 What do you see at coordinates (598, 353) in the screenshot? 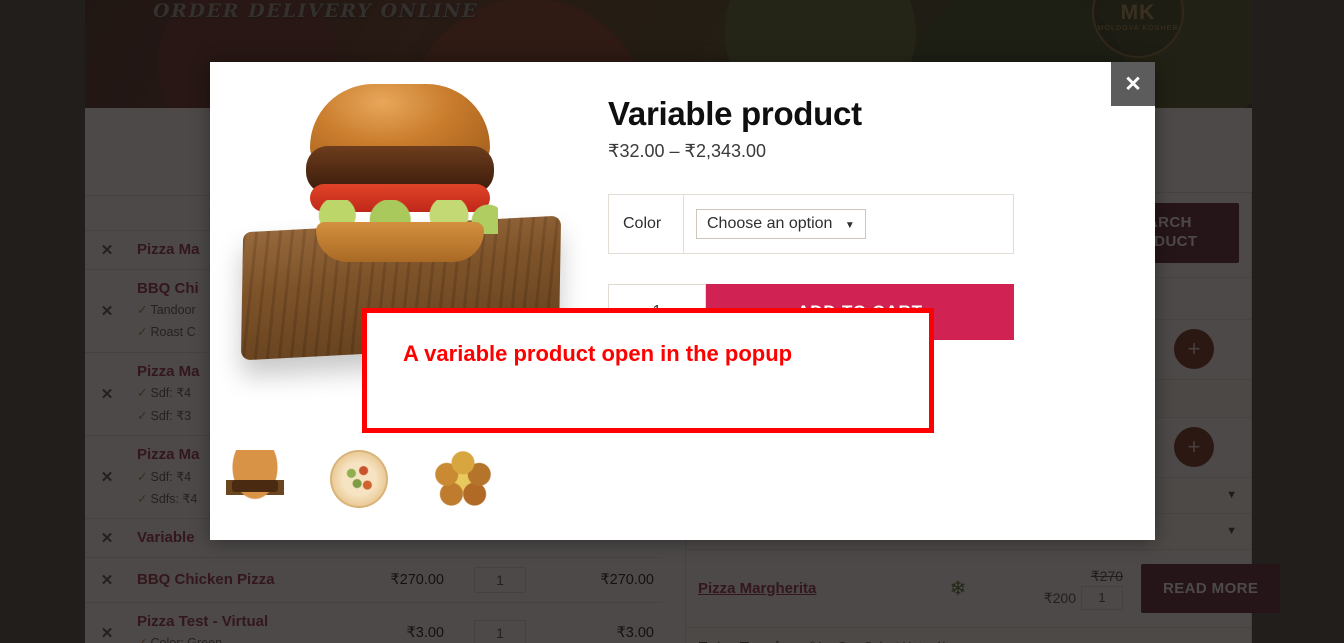
I see `annotation-text: A variable product open in the popup` at bounding box center [598, 353].